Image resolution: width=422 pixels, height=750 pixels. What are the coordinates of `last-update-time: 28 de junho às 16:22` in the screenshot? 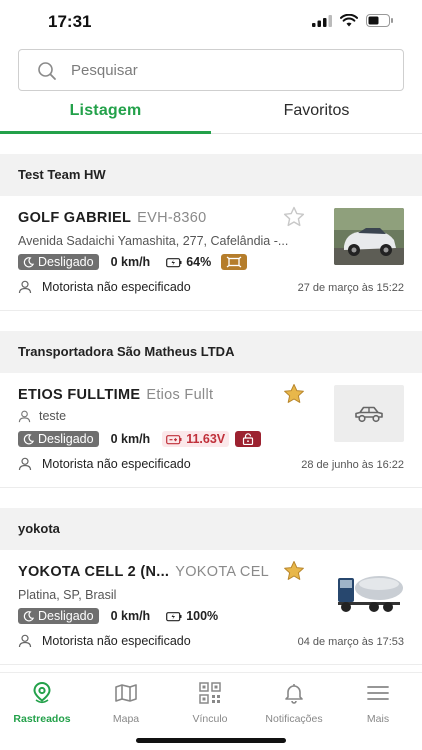 It's located at (352, 465).